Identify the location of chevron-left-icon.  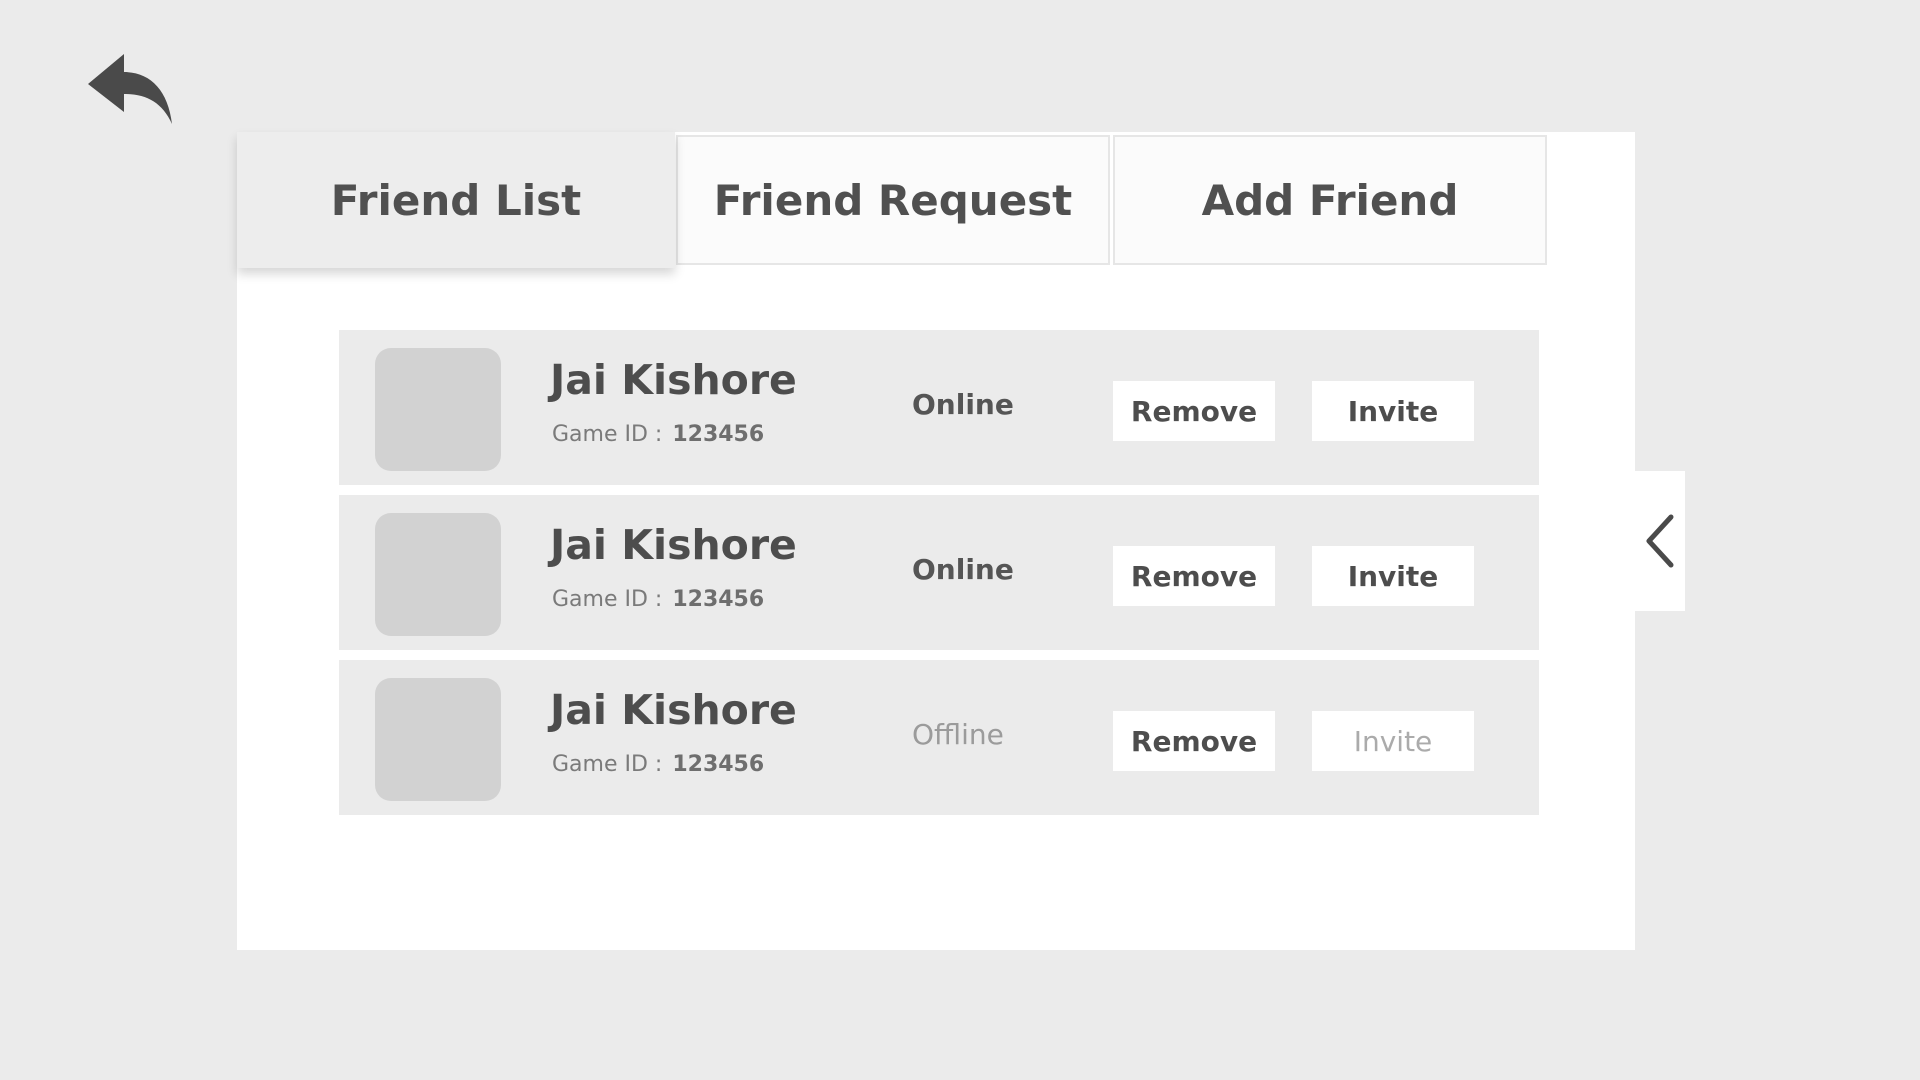
(1660, 541).